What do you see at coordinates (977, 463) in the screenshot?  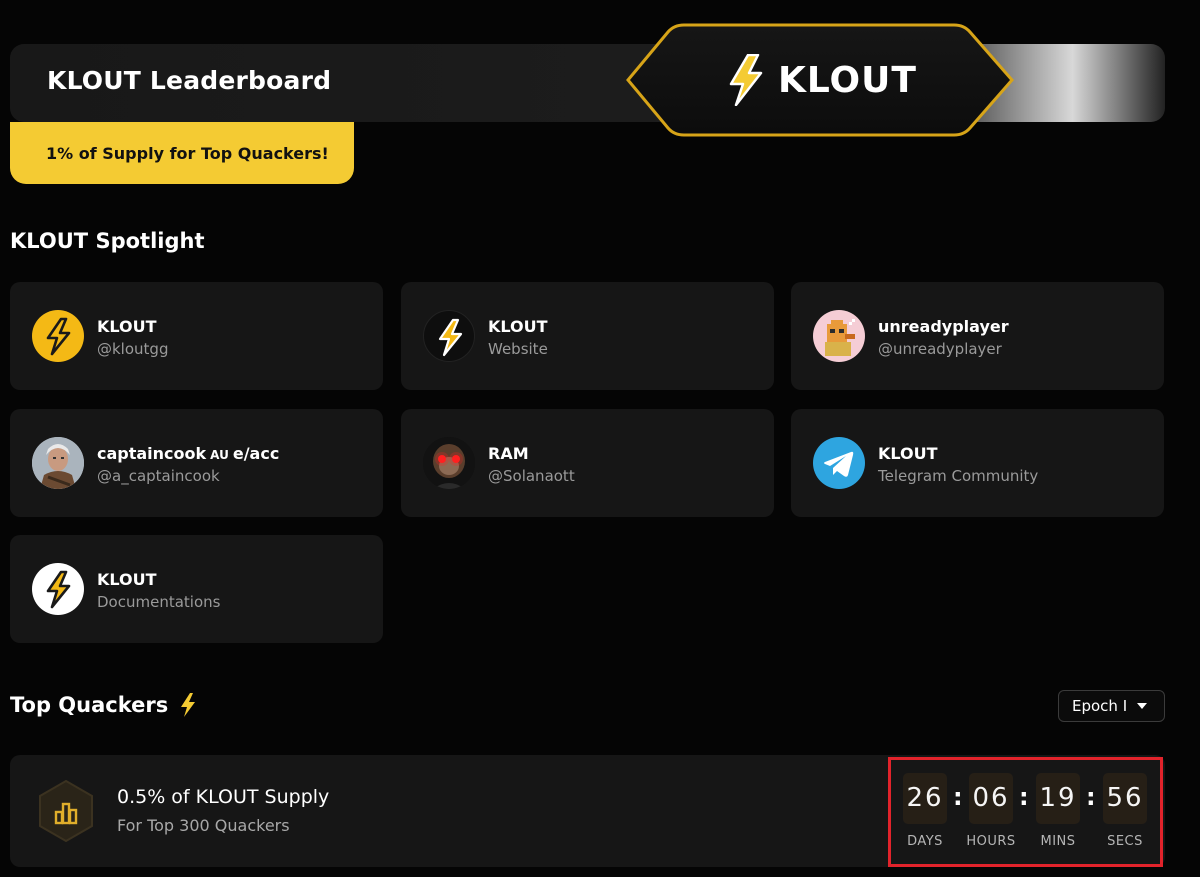 I see `spotlight-card-telegram: KLOUT Telegram Community` at bounding box center [977, 463].